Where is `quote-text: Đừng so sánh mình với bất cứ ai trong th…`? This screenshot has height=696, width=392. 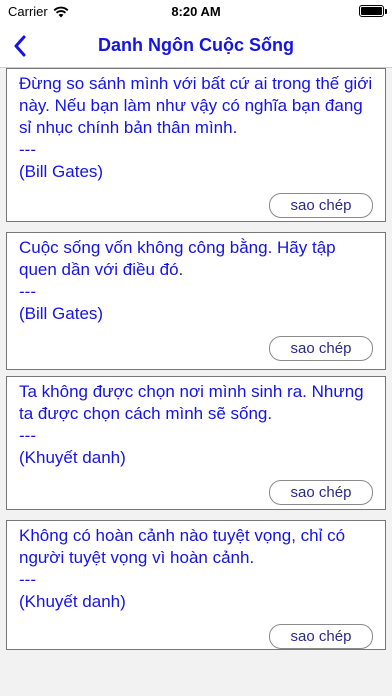 quote-text: Đừng so sánh mình với bất cứ ai trong th… is located at coordinates (196, 127).